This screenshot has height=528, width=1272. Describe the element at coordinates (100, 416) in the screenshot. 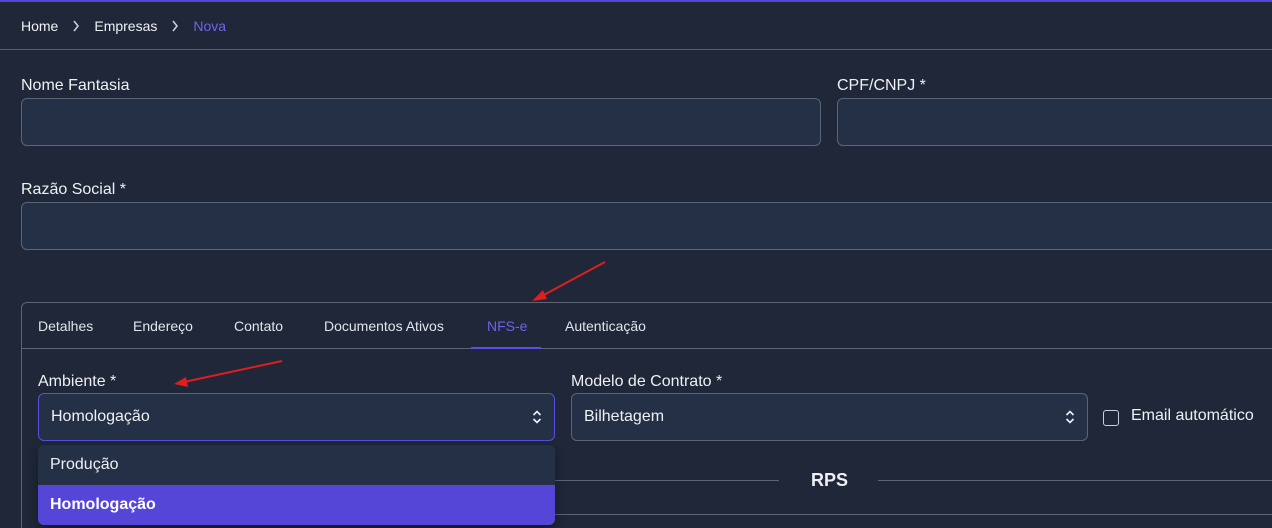

I see `ambiente-value: Homologação` at that location.